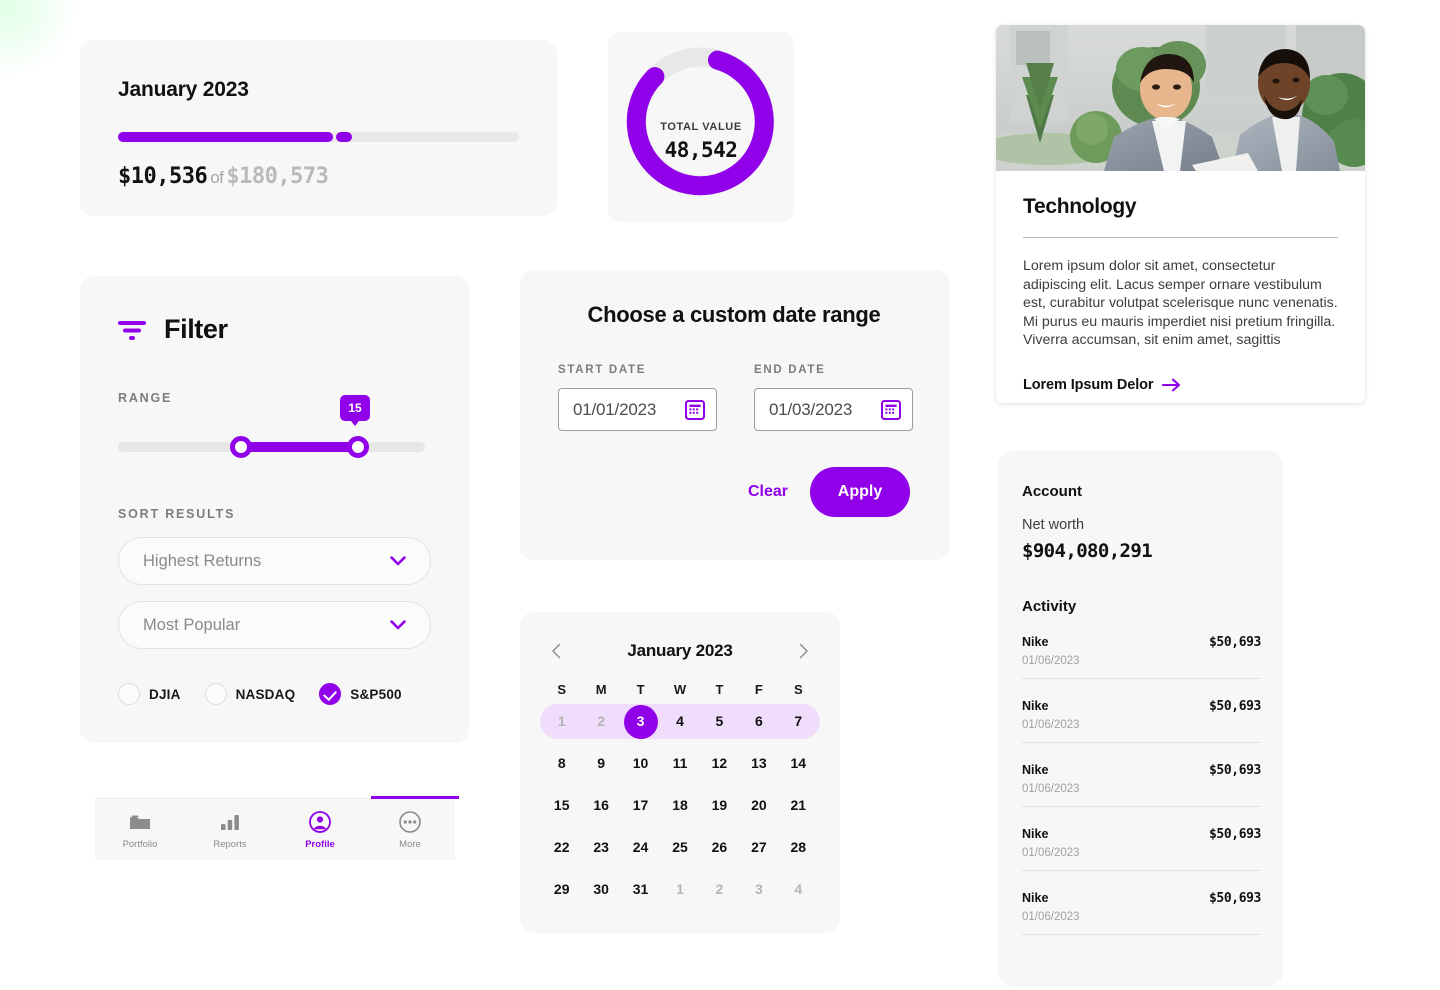 The height and width of the screenshot is (990, 1440). Describe the element at coordinates (360, 694) in the screenshot. I see `radio-item-sp500: S&P500` at that location.